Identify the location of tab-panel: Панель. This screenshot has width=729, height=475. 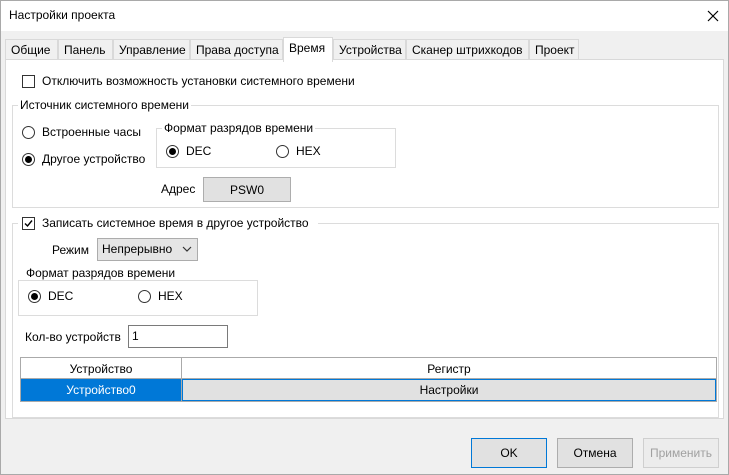
(85, 49).